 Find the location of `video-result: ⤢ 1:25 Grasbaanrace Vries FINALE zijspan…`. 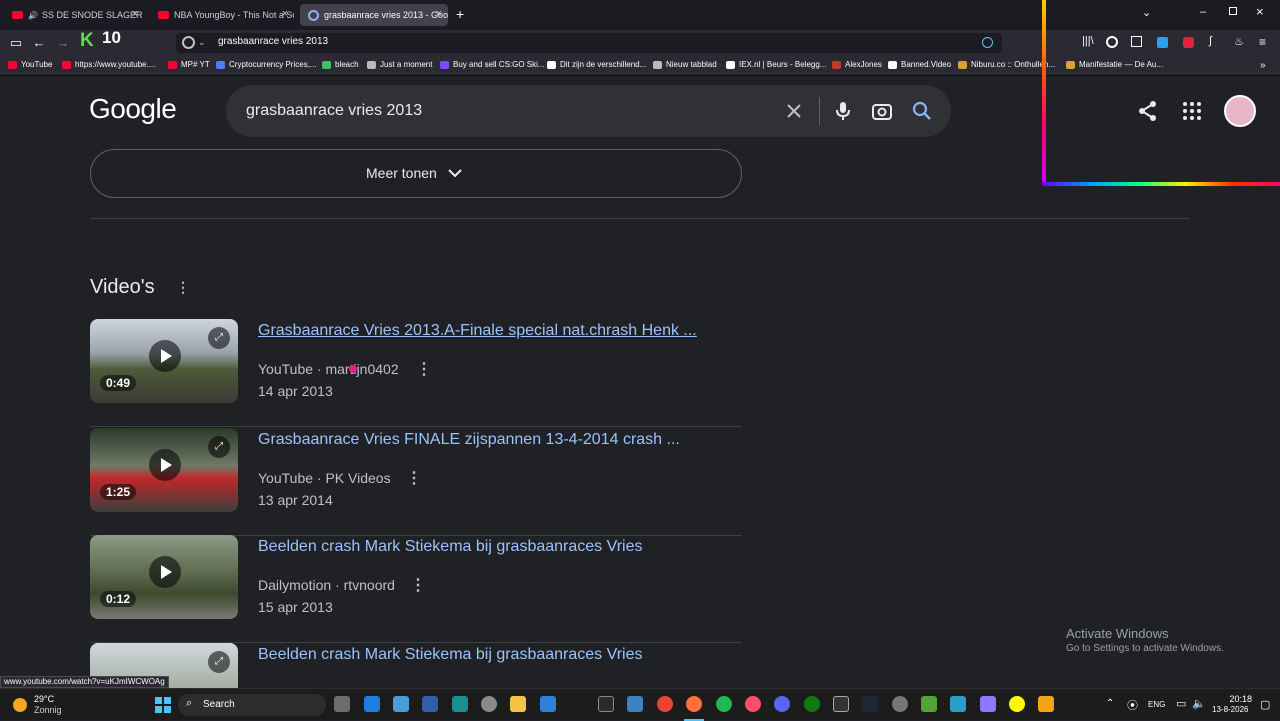

video-result: ⤢ 1:25 Grasbaanrace Vries FINALE zijspan… is located at coordinates (416, 482).